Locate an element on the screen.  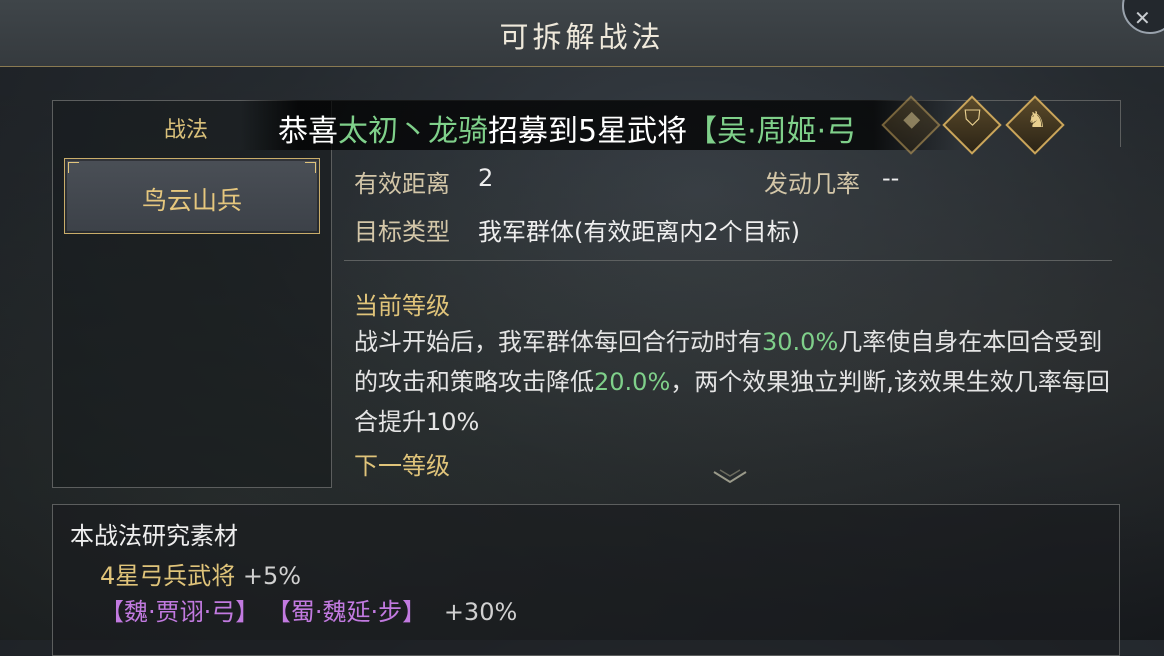
announcement-general: 【吴·周姬·弓 is located at coordinates (772, 131).